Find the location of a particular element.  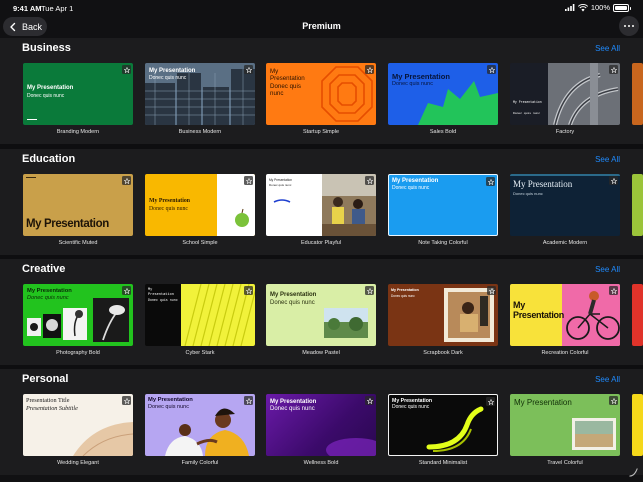

battery-percent: 100% is located at coordinates (600, 7).